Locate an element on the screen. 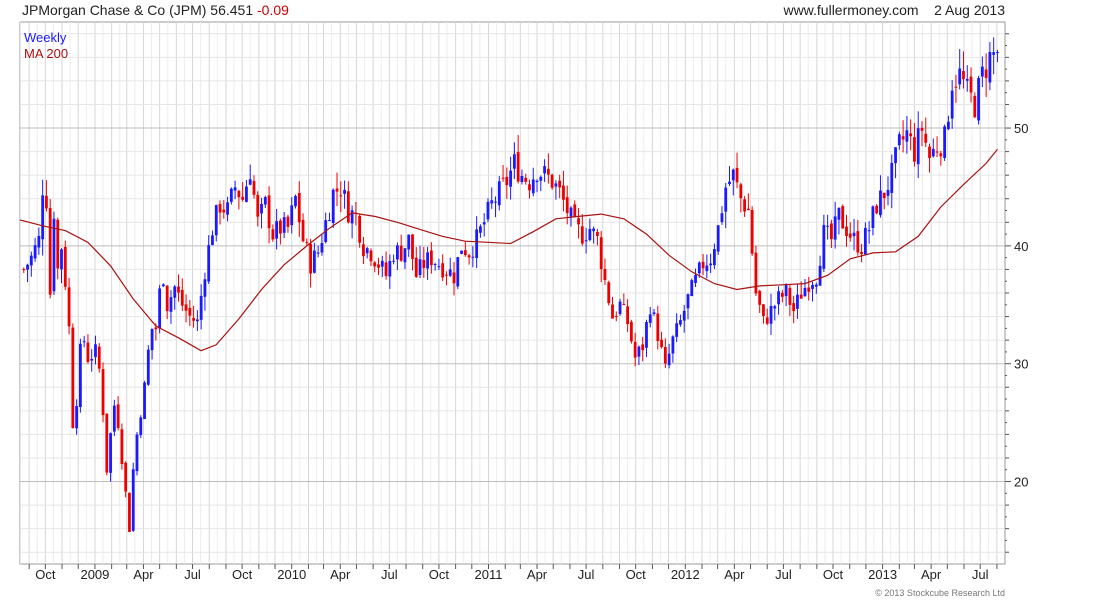 The width and height of the screenshot is (1100, 600). x-axis-tick-label: 2009 is located at coordinates (94, 574).